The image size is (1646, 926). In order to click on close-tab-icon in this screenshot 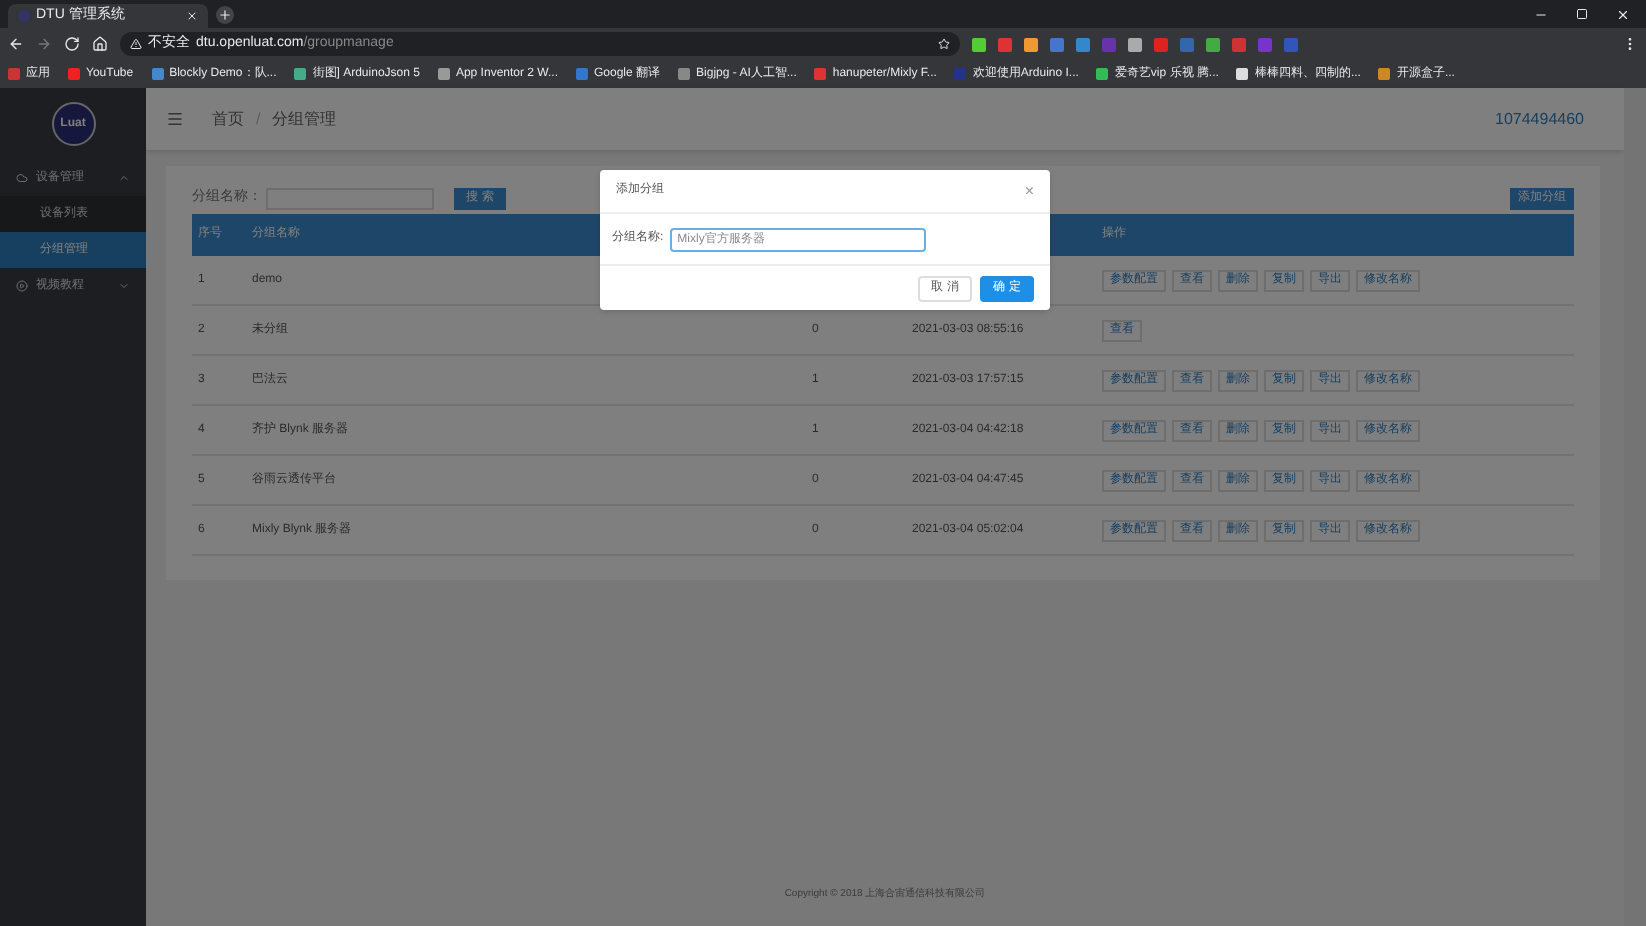, I will do `click(192, 16)`.